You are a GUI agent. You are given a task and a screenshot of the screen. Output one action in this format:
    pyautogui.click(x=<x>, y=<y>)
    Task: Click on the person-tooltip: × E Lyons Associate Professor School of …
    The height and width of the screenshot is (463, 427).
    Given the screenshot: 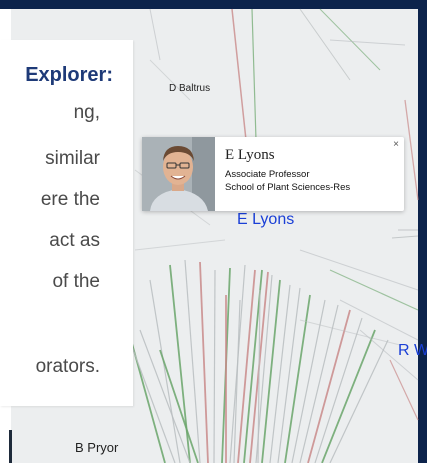 What is the action you would take?
    pyautogui.click(x=273, y=174)
    